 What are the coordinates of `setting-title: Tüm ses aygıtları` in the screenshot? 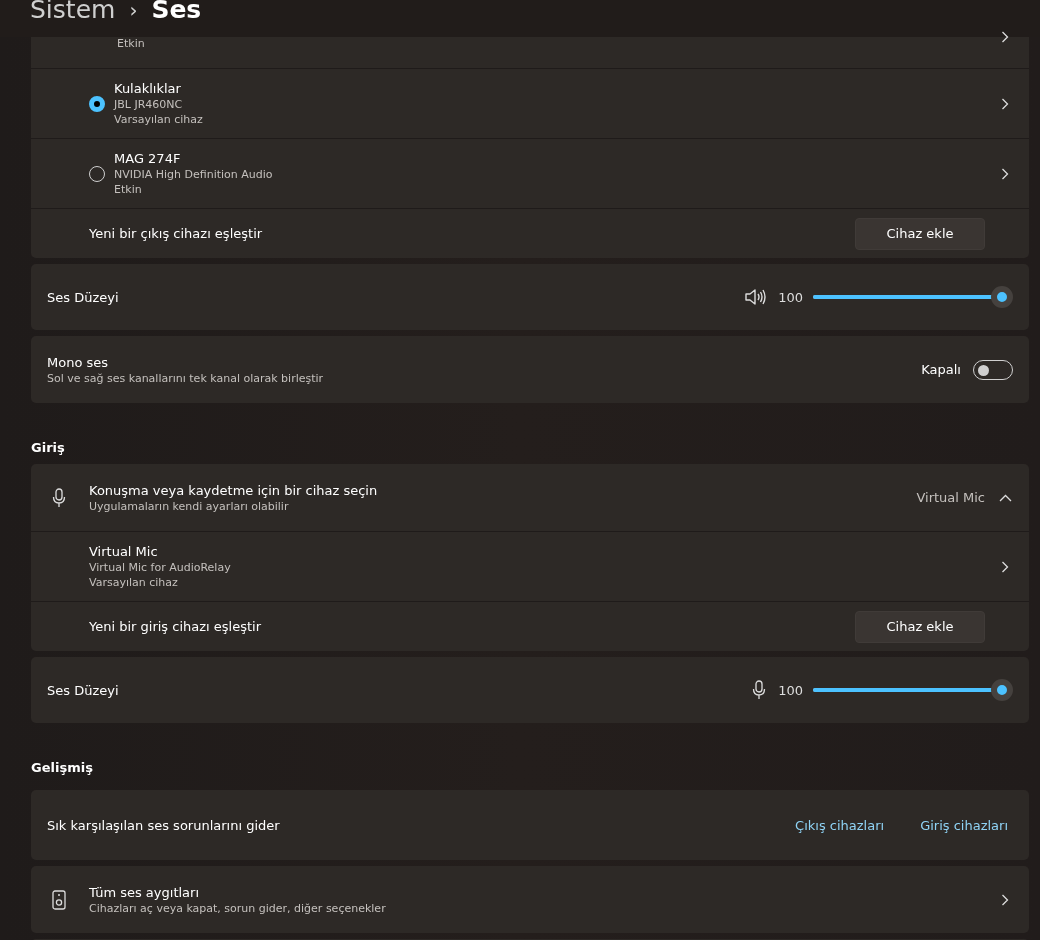 It's located at (145, 892).